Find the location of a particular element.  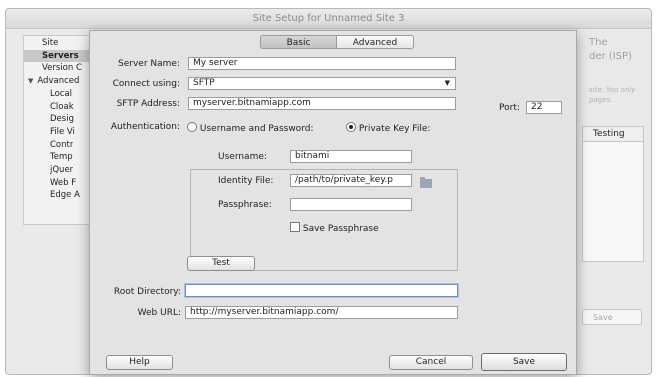

window-title: Site Setup for Unnamed Site 3 is located at coordinates (328, 18).